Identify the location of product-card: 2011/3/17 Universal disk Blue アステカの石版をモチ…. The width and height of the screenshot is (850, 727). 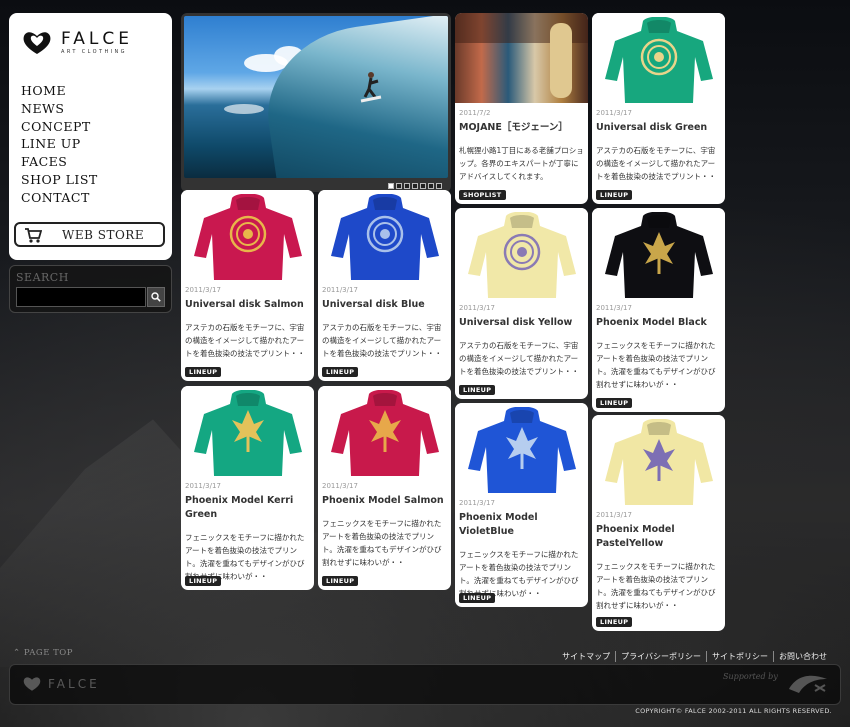
(384, 285).